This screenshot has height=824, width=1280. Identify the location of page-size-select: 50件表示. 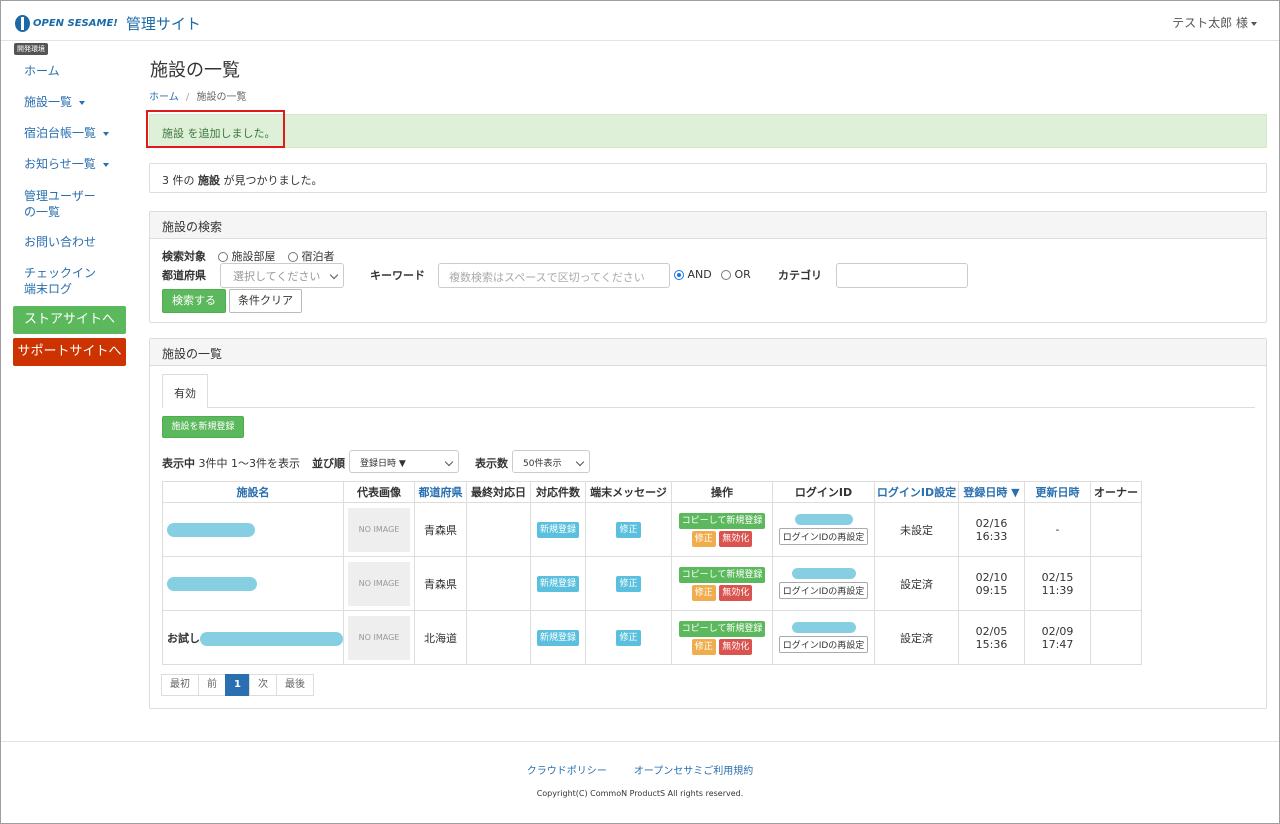
(551, 461).